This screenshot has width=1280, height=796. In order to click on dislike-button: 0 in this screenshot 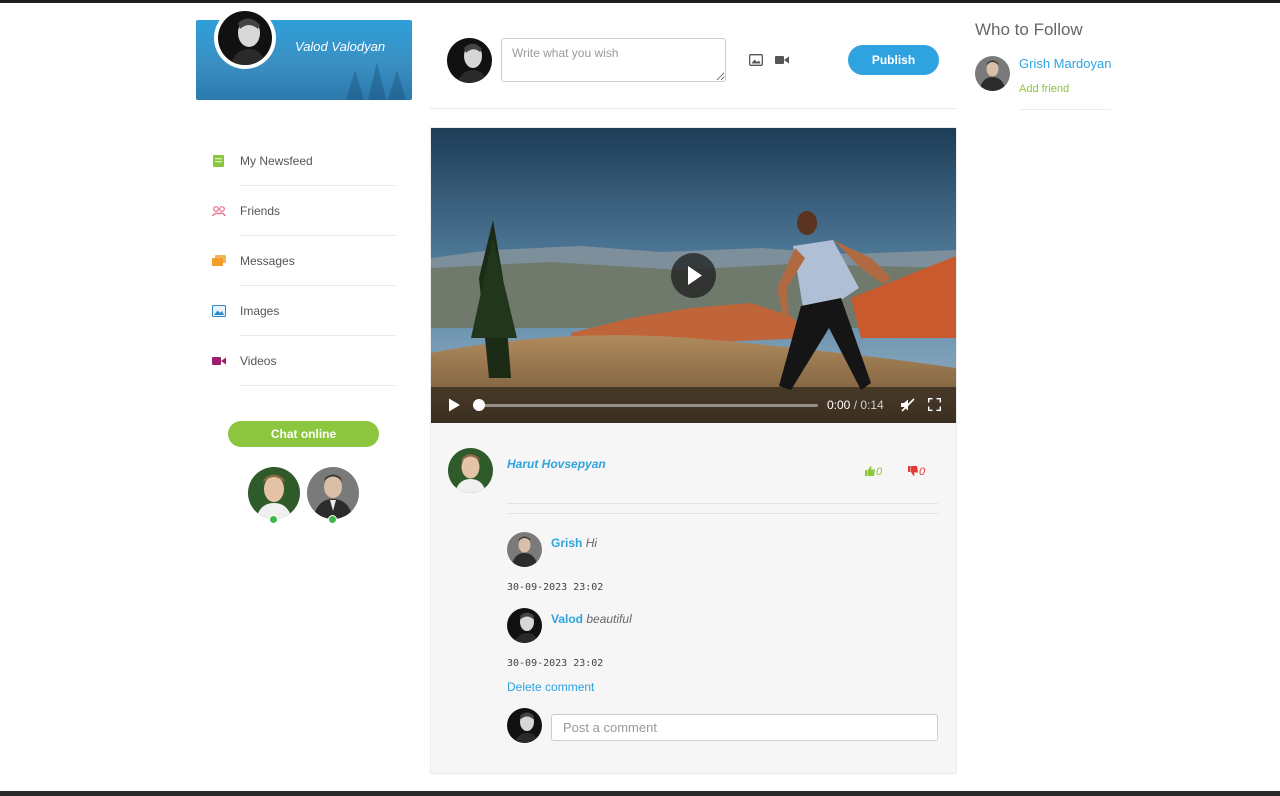, I will do `click(916, 472)`.